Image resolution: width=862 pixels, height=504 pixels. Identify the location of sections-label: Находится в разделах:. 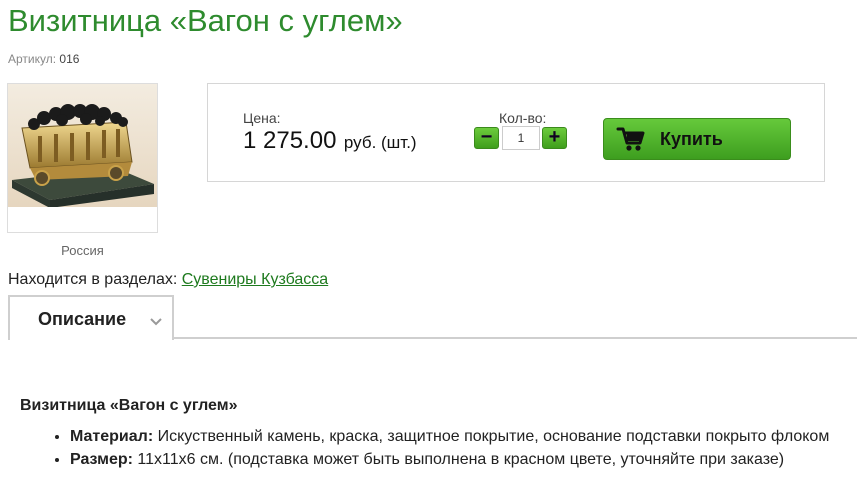
(93, 279).